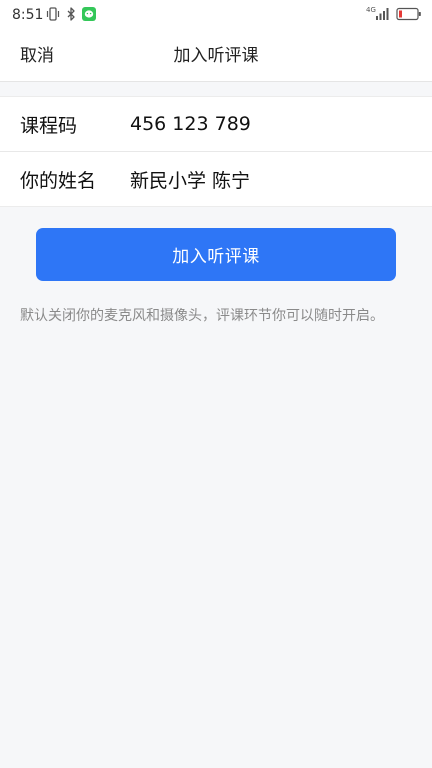  I want to click on signal-icon: 4G, so click(378, 15).